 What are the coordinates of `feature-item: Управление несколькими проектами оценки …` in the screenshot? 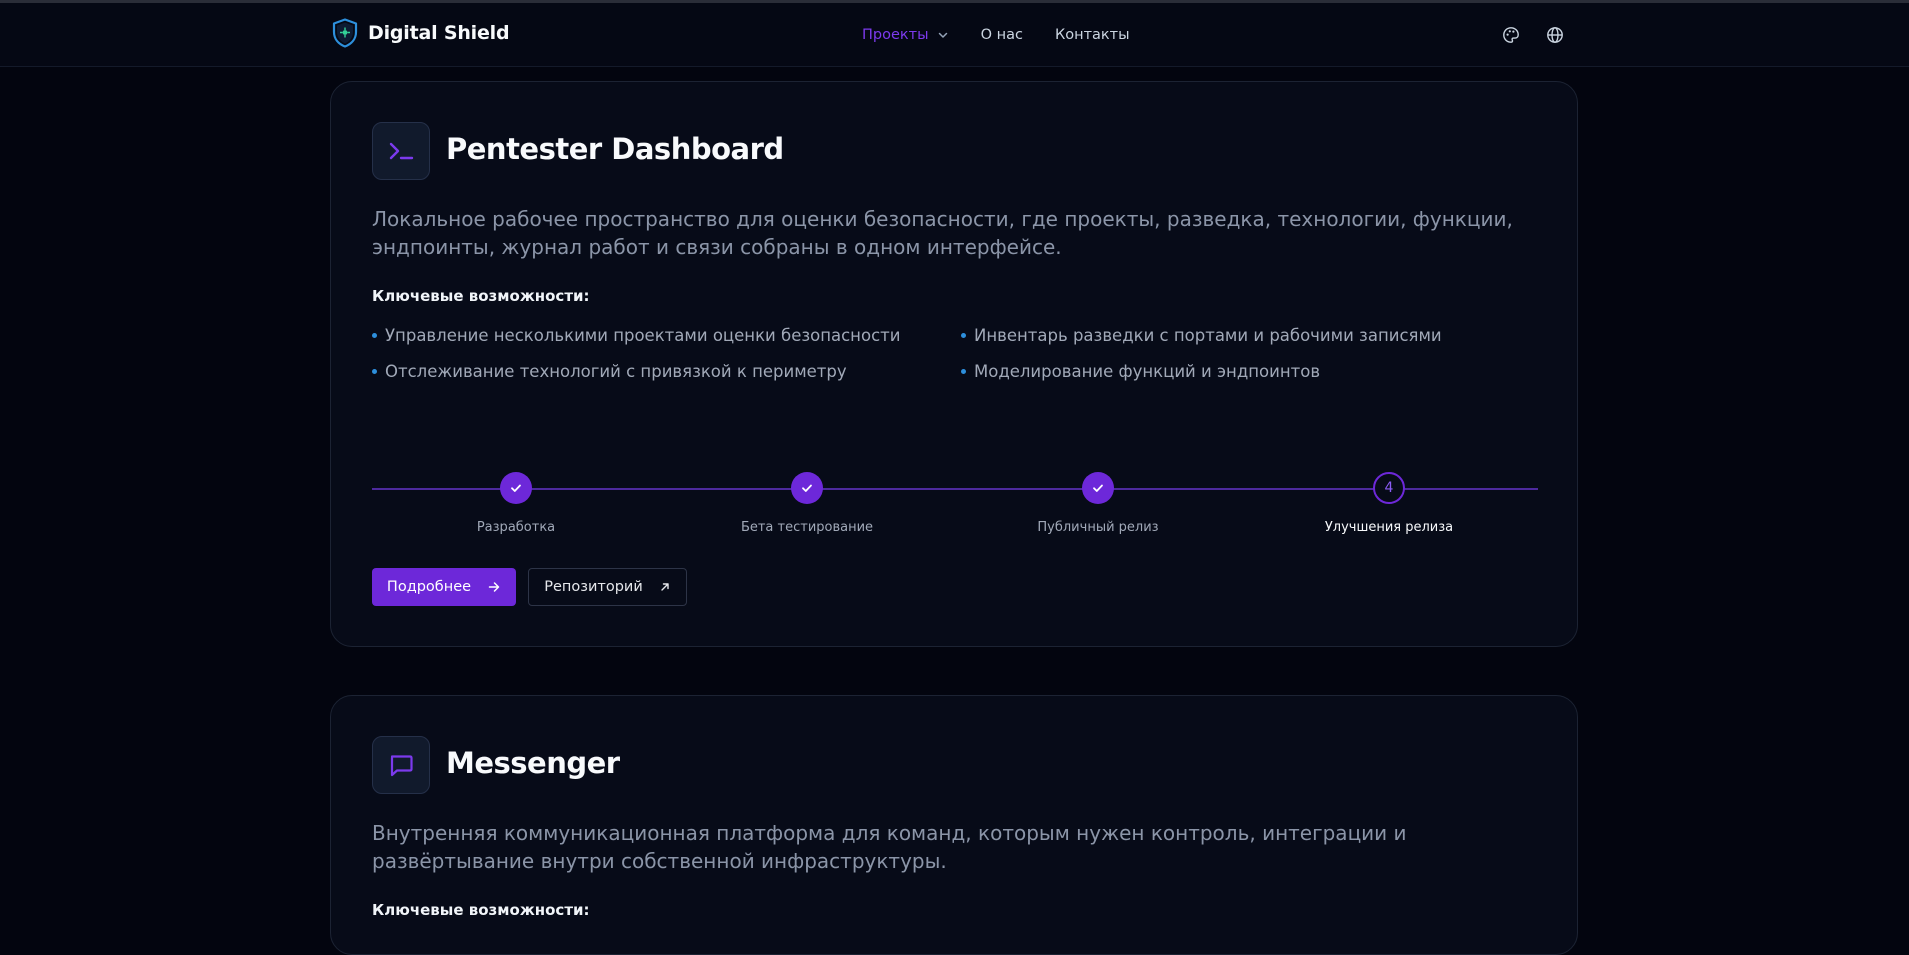 It's located at (636, 335).